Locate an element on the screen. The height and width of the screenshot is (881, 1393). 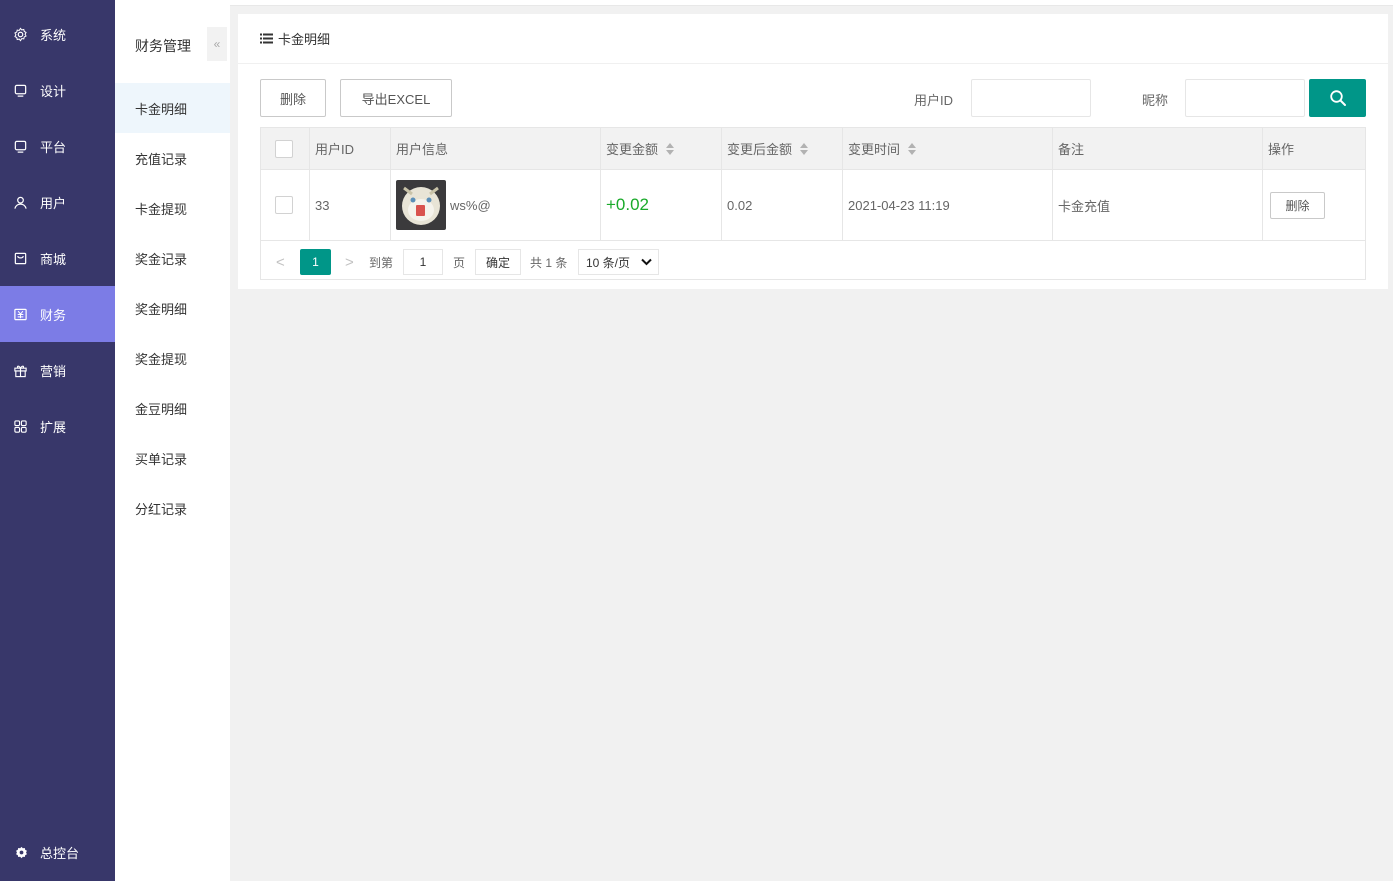
nav-label: 营销 is located at coordinates (53, 371).